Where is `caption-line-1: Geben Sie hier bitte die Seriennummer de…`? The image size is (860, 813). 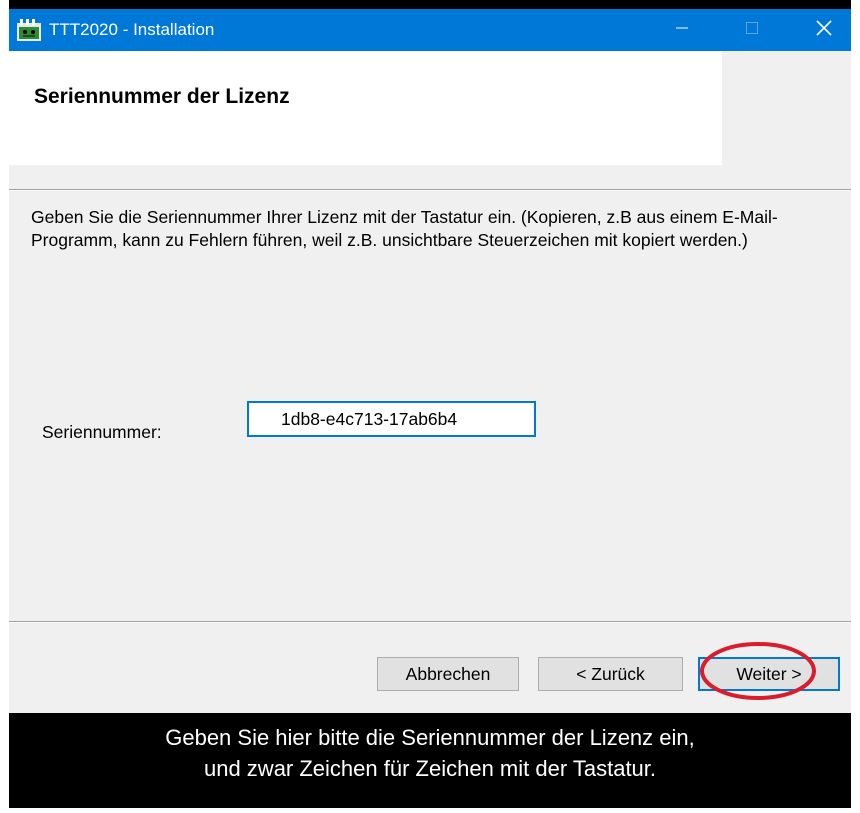 caption-line-1: Geben Sie hier bitte die Seriennummer de… is located at coordinates (430, 737).